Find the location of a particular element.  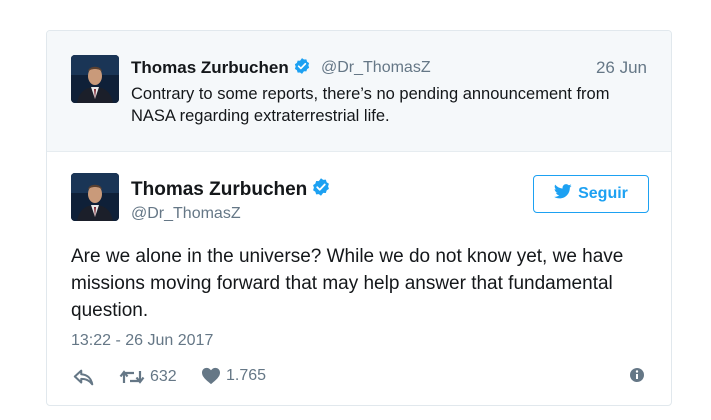

like-count: 1.765 is located at coordinates (246, 375).